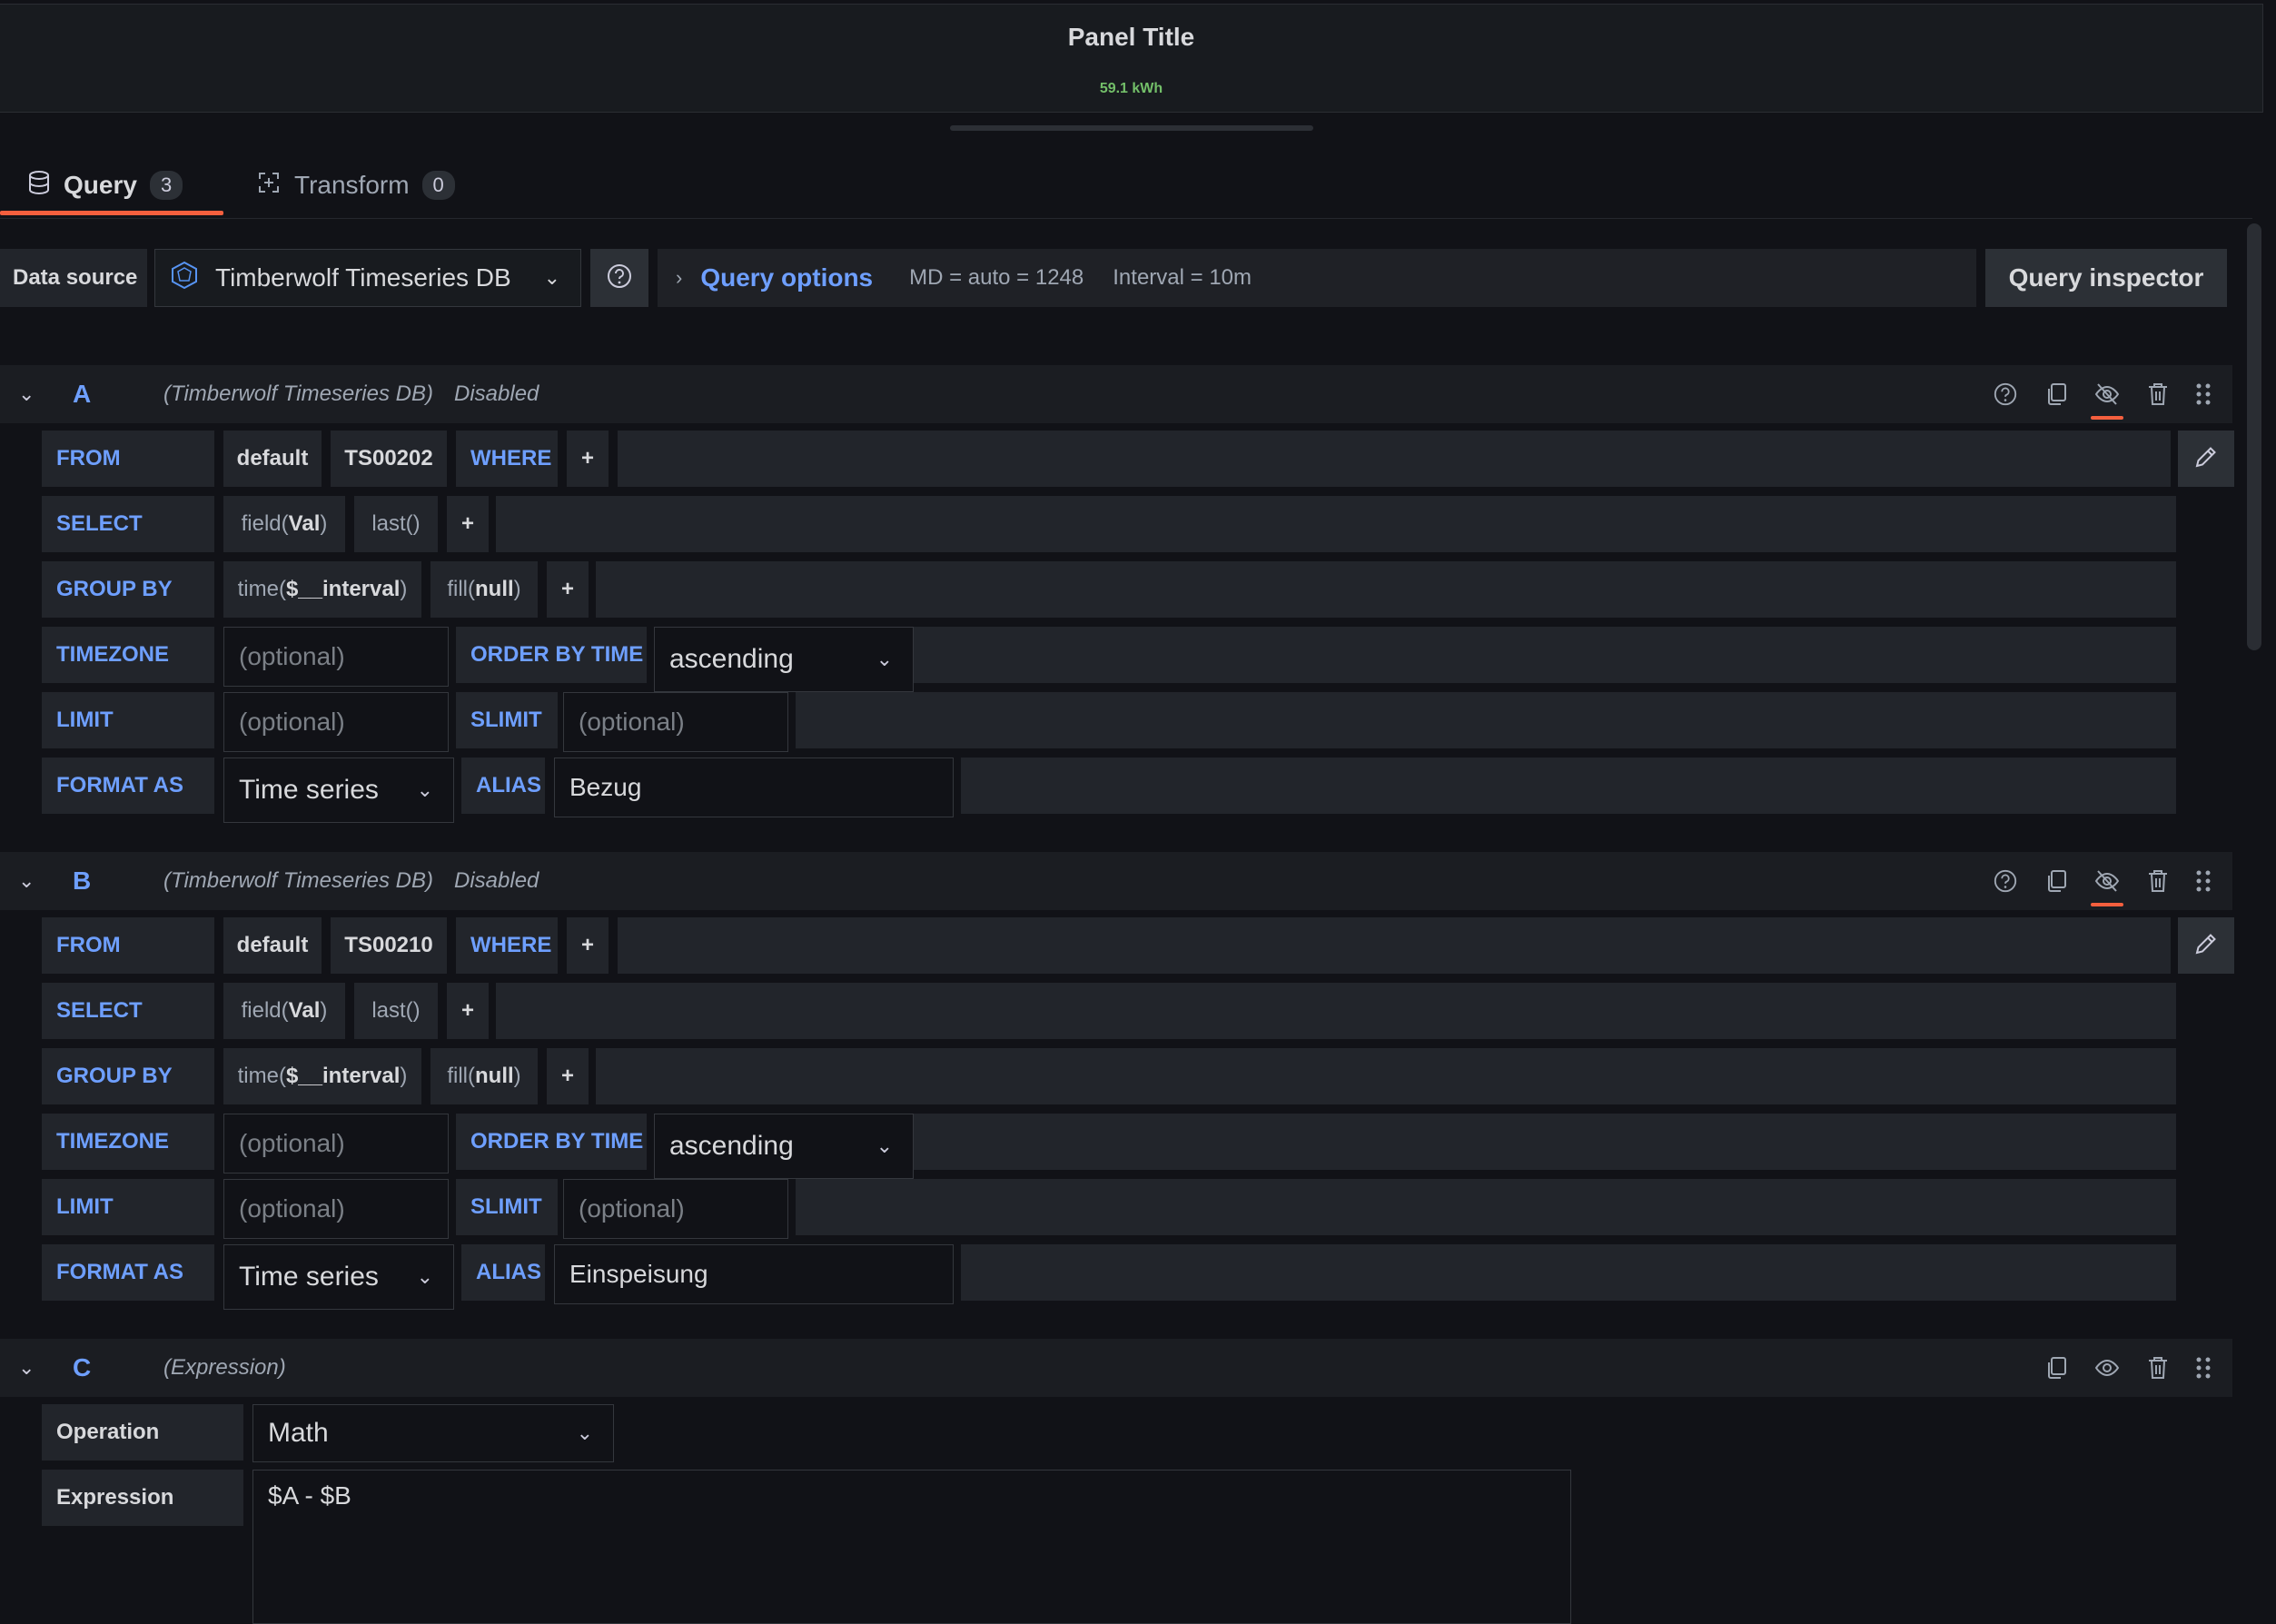  I want to click on datasource-name: Timberwolf Timeseries DB, so click(363, 277).